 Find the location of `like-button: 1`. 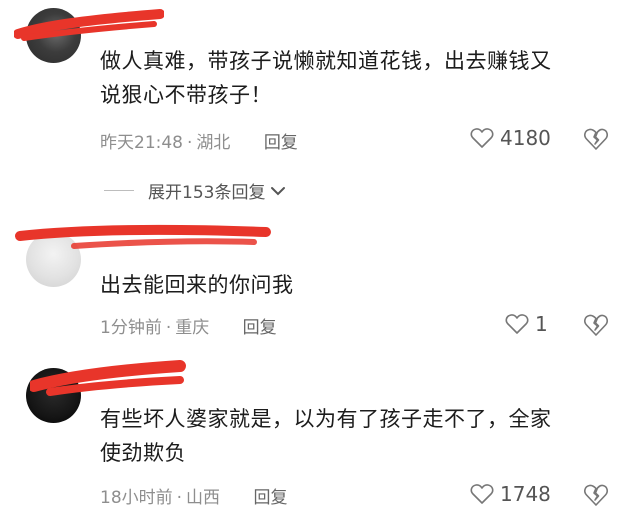

like-button: 1 is located at coordinates (526, 324).